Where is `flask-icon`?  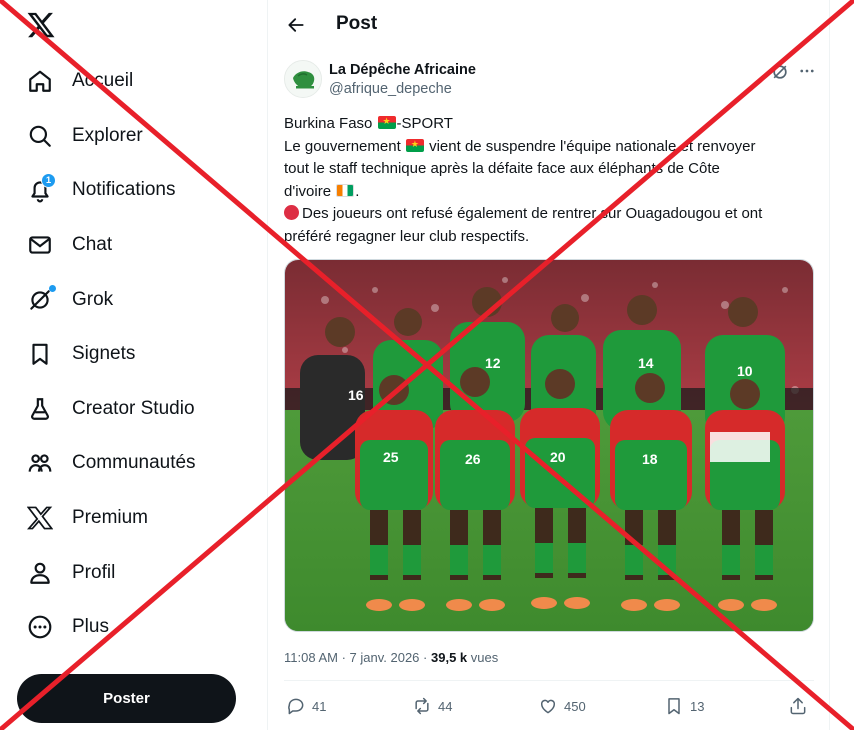
flask-icon is located at coordinates (40, 409).